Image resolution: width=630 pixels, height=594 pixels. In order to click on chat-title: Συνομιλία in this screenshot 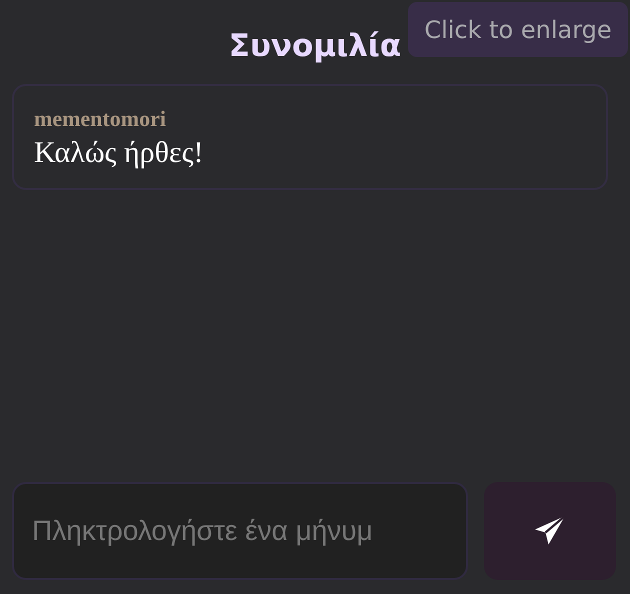, I will do `click(315, 46)`.